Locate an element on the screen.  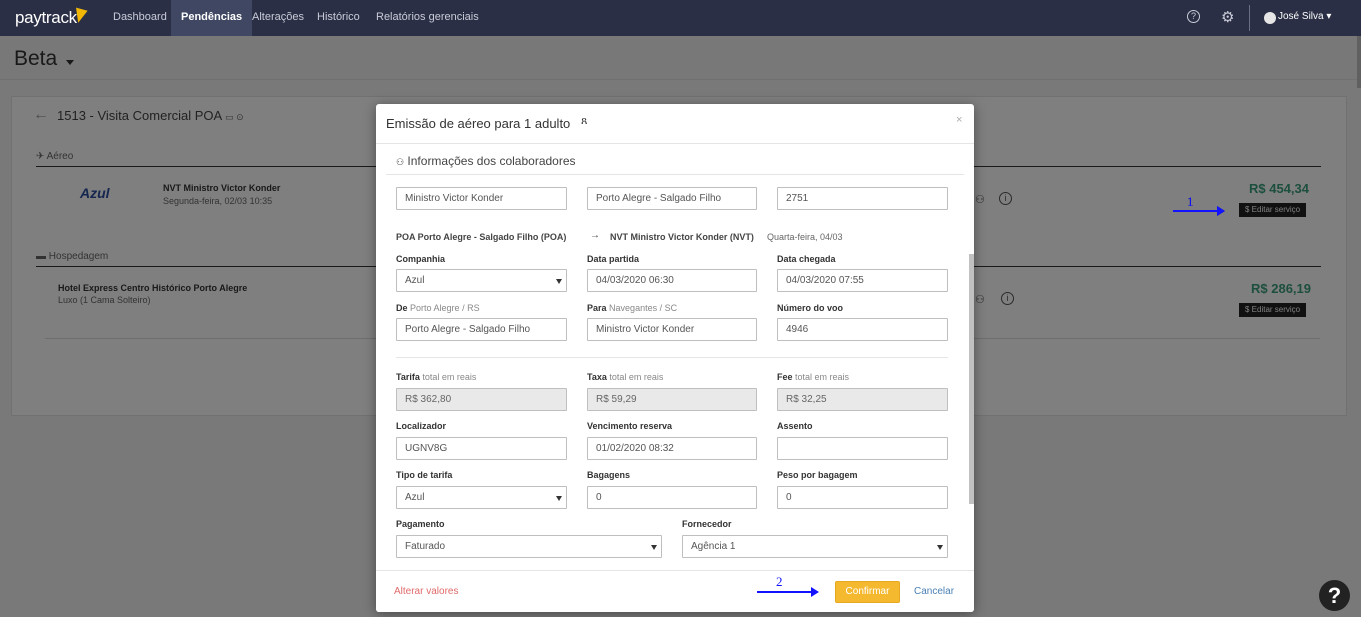
data-chegada-label: Data chegada is located at coordinates (806, 259).